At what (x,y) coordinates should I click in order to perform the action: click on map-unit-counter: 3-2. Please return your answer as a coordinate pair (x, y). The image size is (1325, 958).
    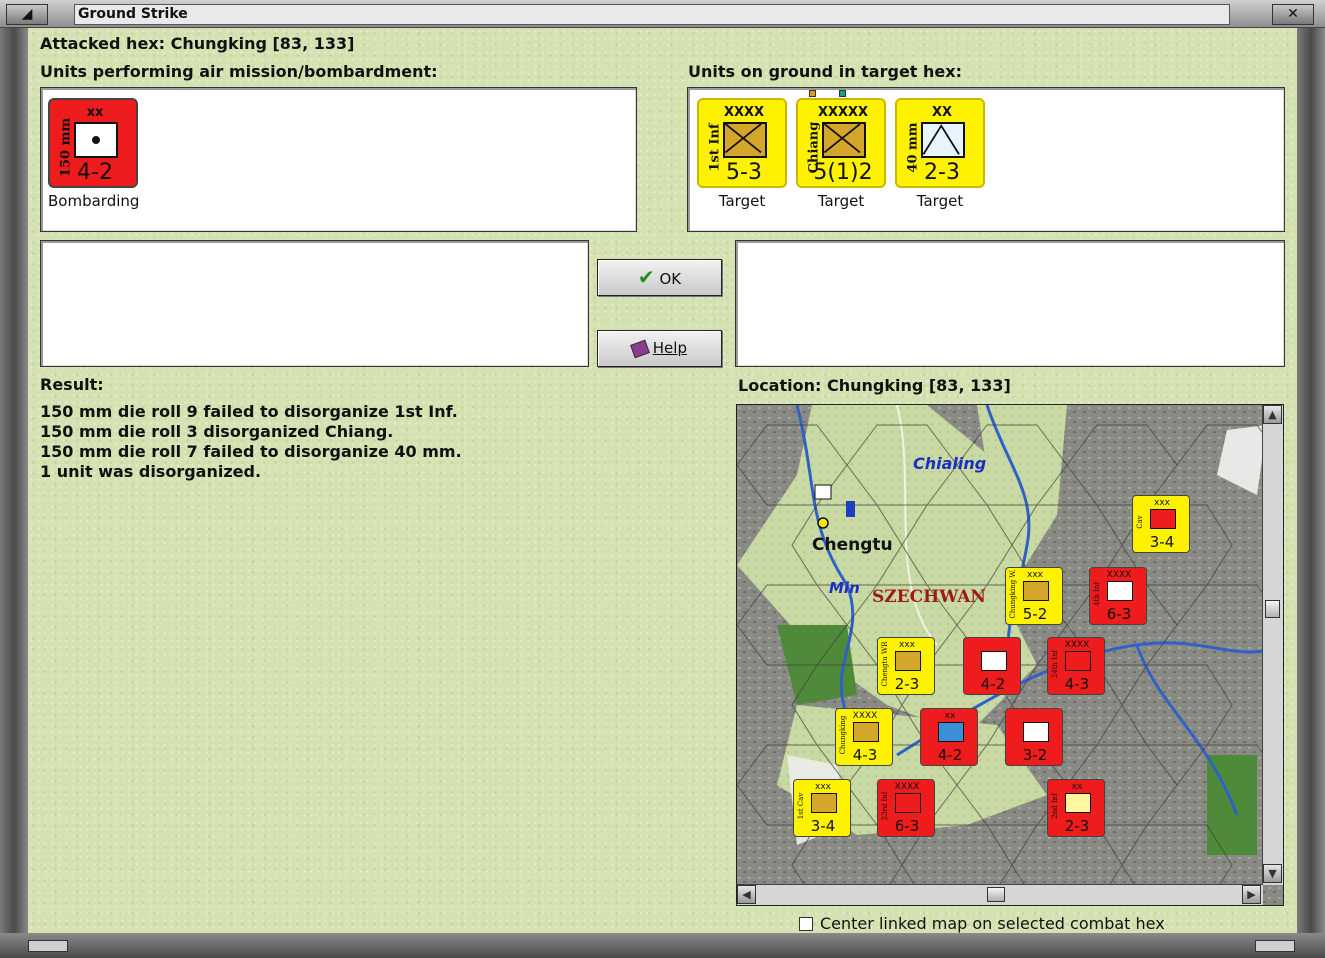
    Looking at the image, I should click on (1034, 737).